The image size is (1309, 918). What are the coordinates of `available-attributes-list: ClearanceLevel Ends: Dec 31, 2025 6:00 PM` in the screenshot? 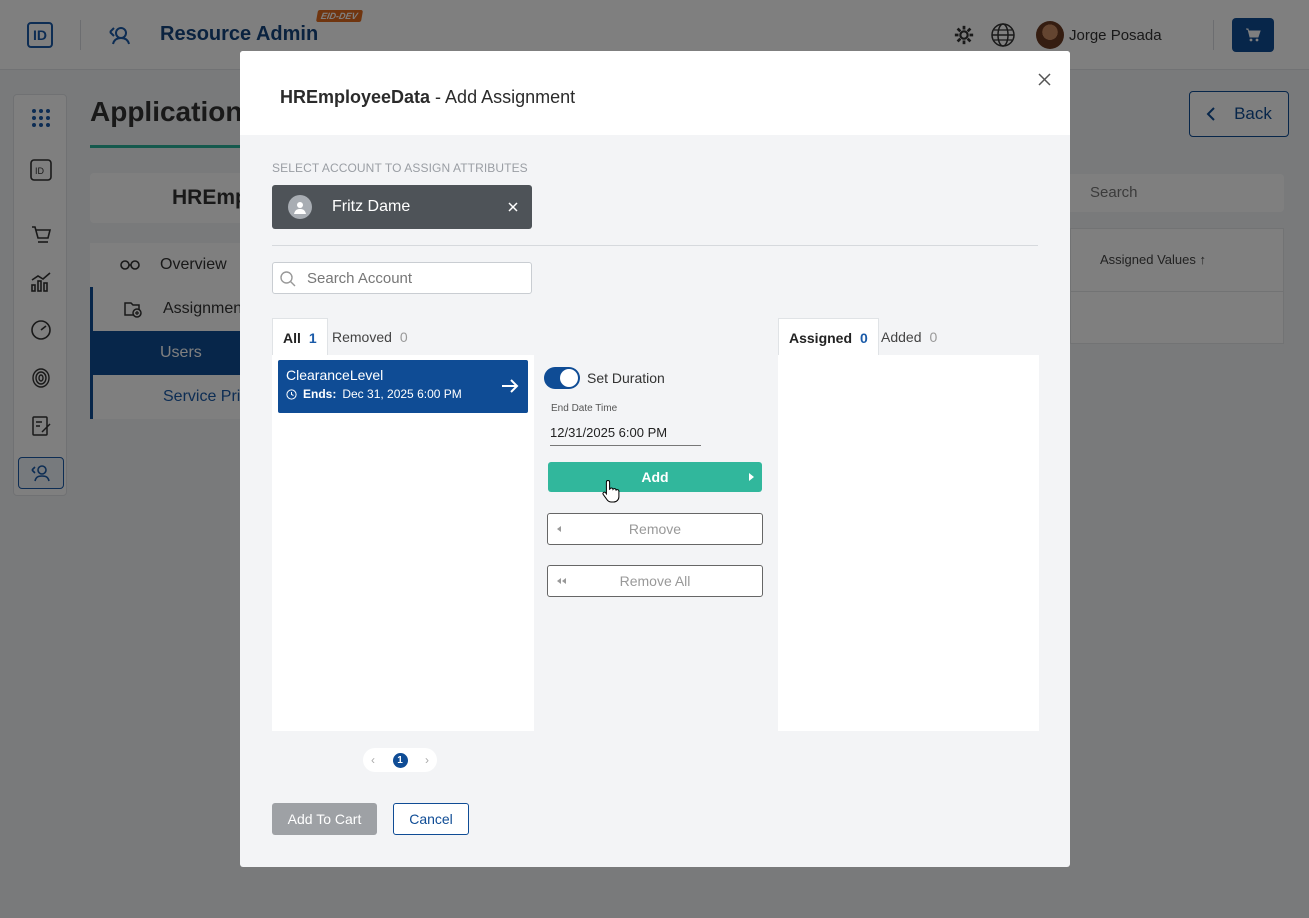 It's located at (403, 543).